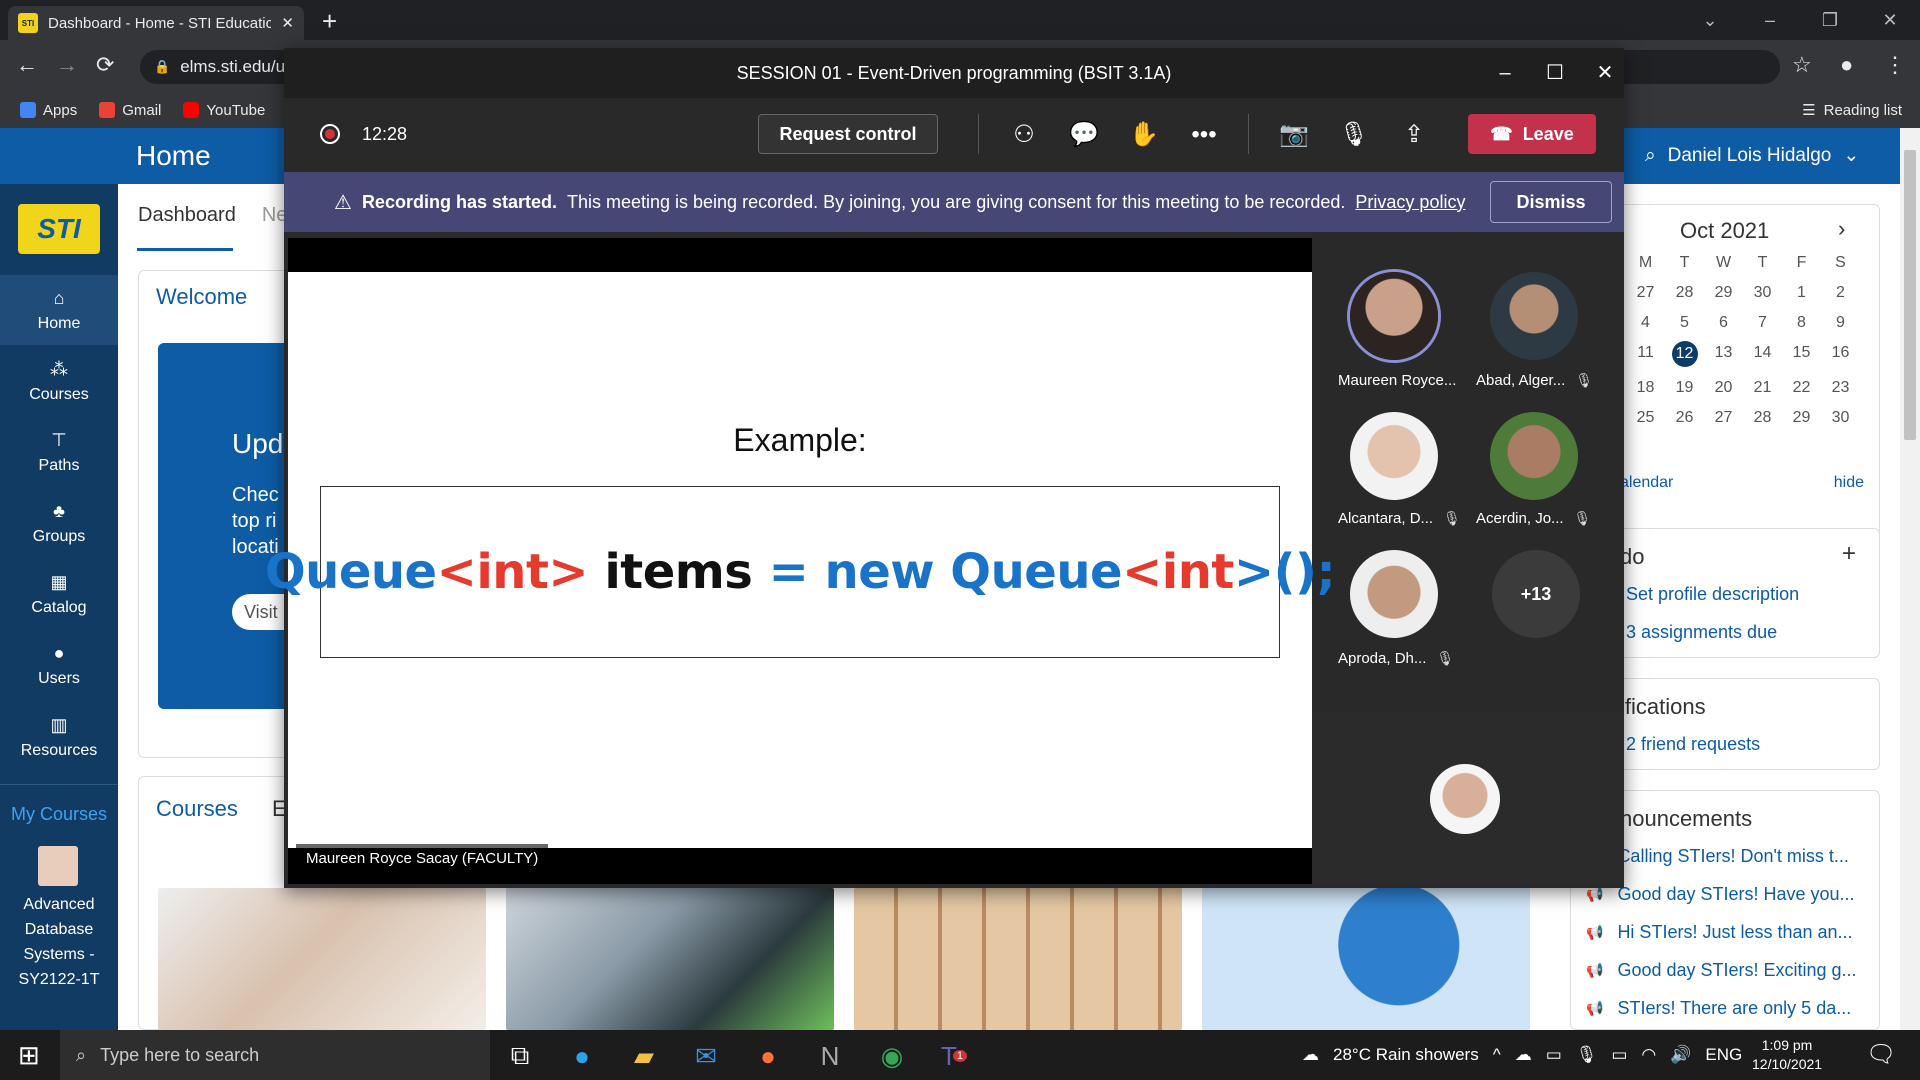  Describe the element at coordinates (1645, 418) in the screenshot. I see `calendar-day: 25` at that location.